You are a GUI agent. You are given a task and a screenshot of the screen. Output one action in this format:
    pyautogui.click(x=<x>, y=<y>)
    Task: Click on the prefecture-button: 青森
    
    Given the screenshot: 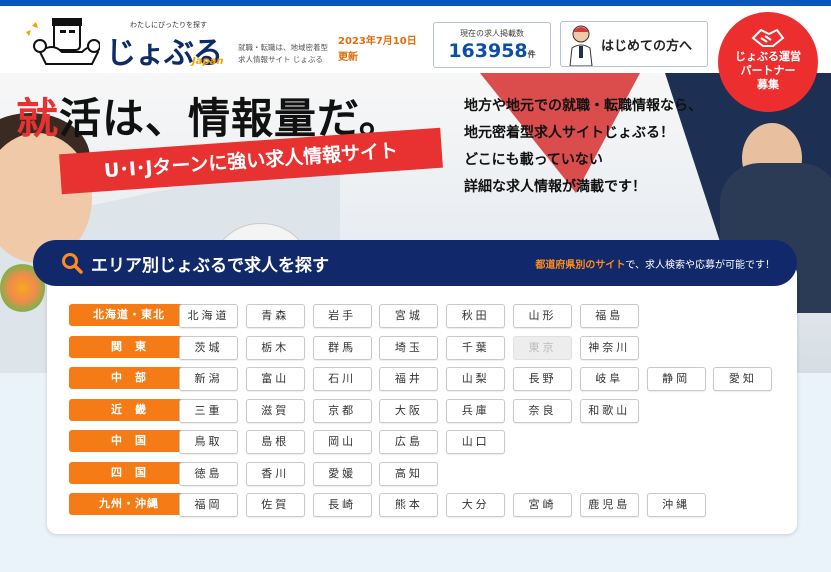 What is the action you would take?
    pyautogui.click(x=275, y=316)
    